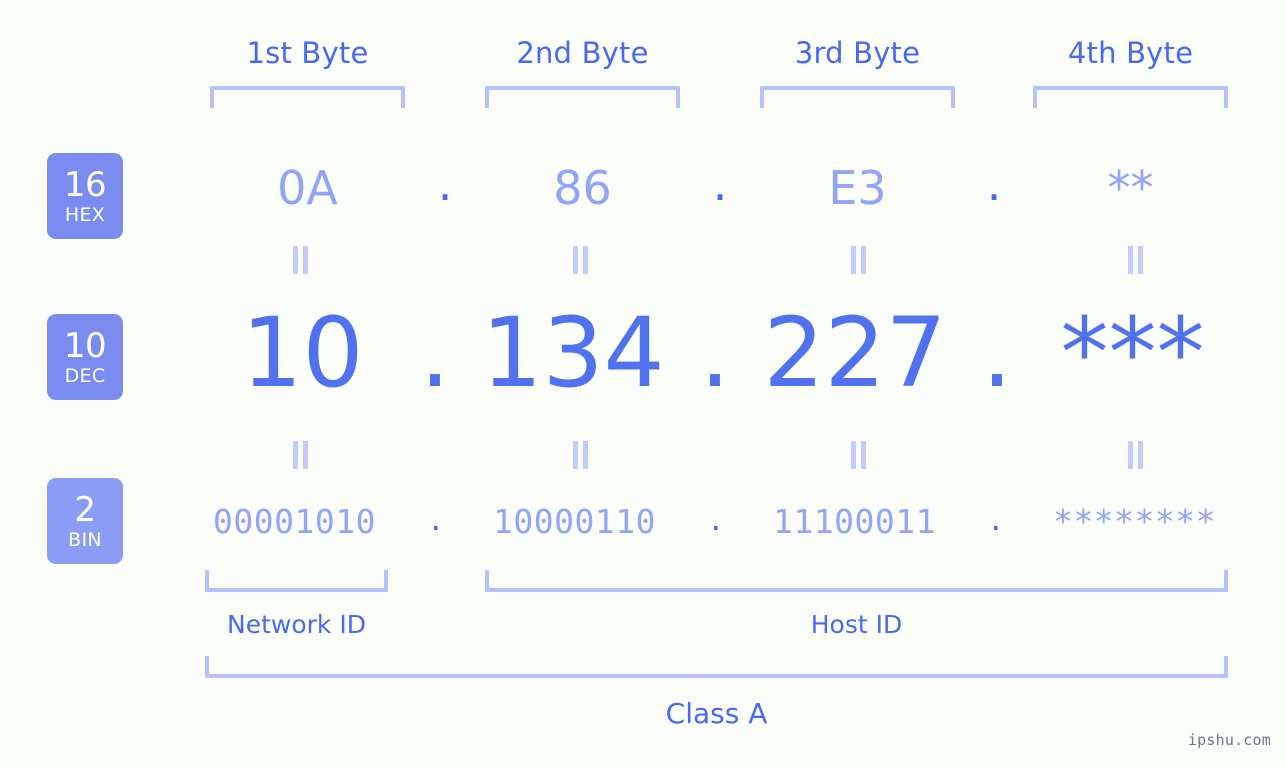 The image size is (1285, 767). What do you see at coordinates (857, 53) in the screenshot?
I see `byte-header-3: 3rd Byte` at bounding box center [857, 53].